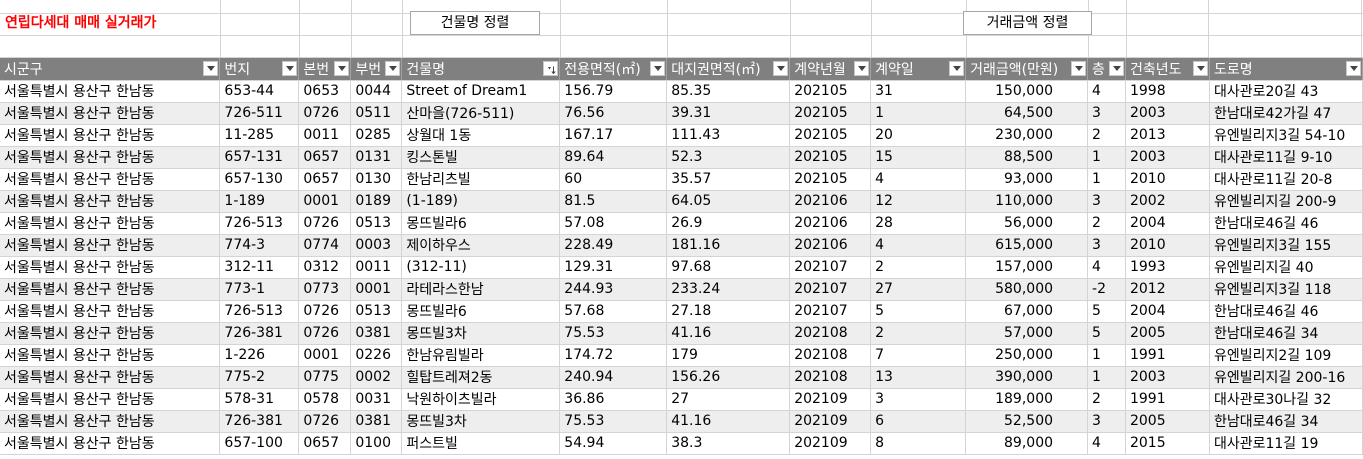 The image size is (1363, 459). I want to click on table-cell: 0100, so click(376, 443).